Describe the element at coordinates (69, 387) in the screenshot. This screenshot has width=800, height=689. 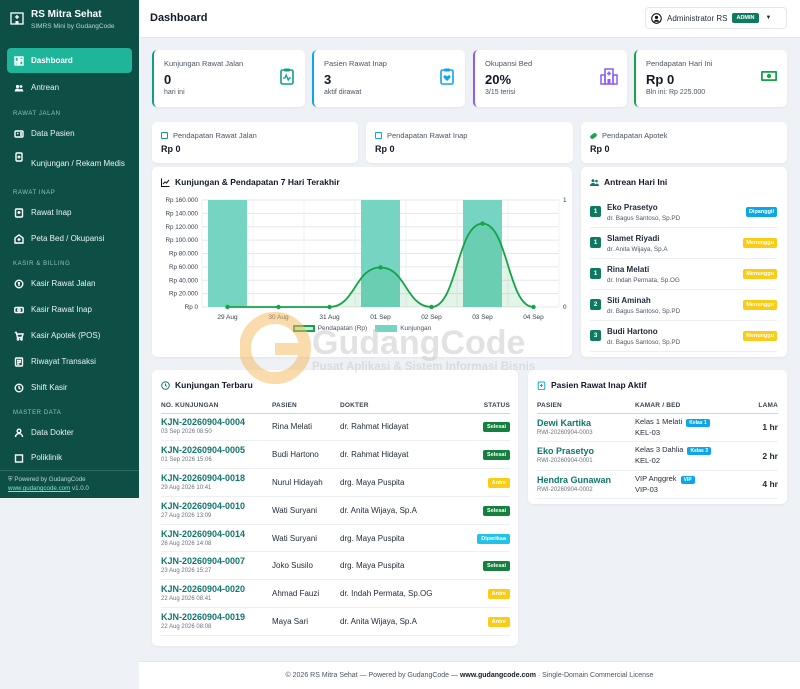
I see `sidebar-item-shift-kasir: Shift Kasir` at that location.